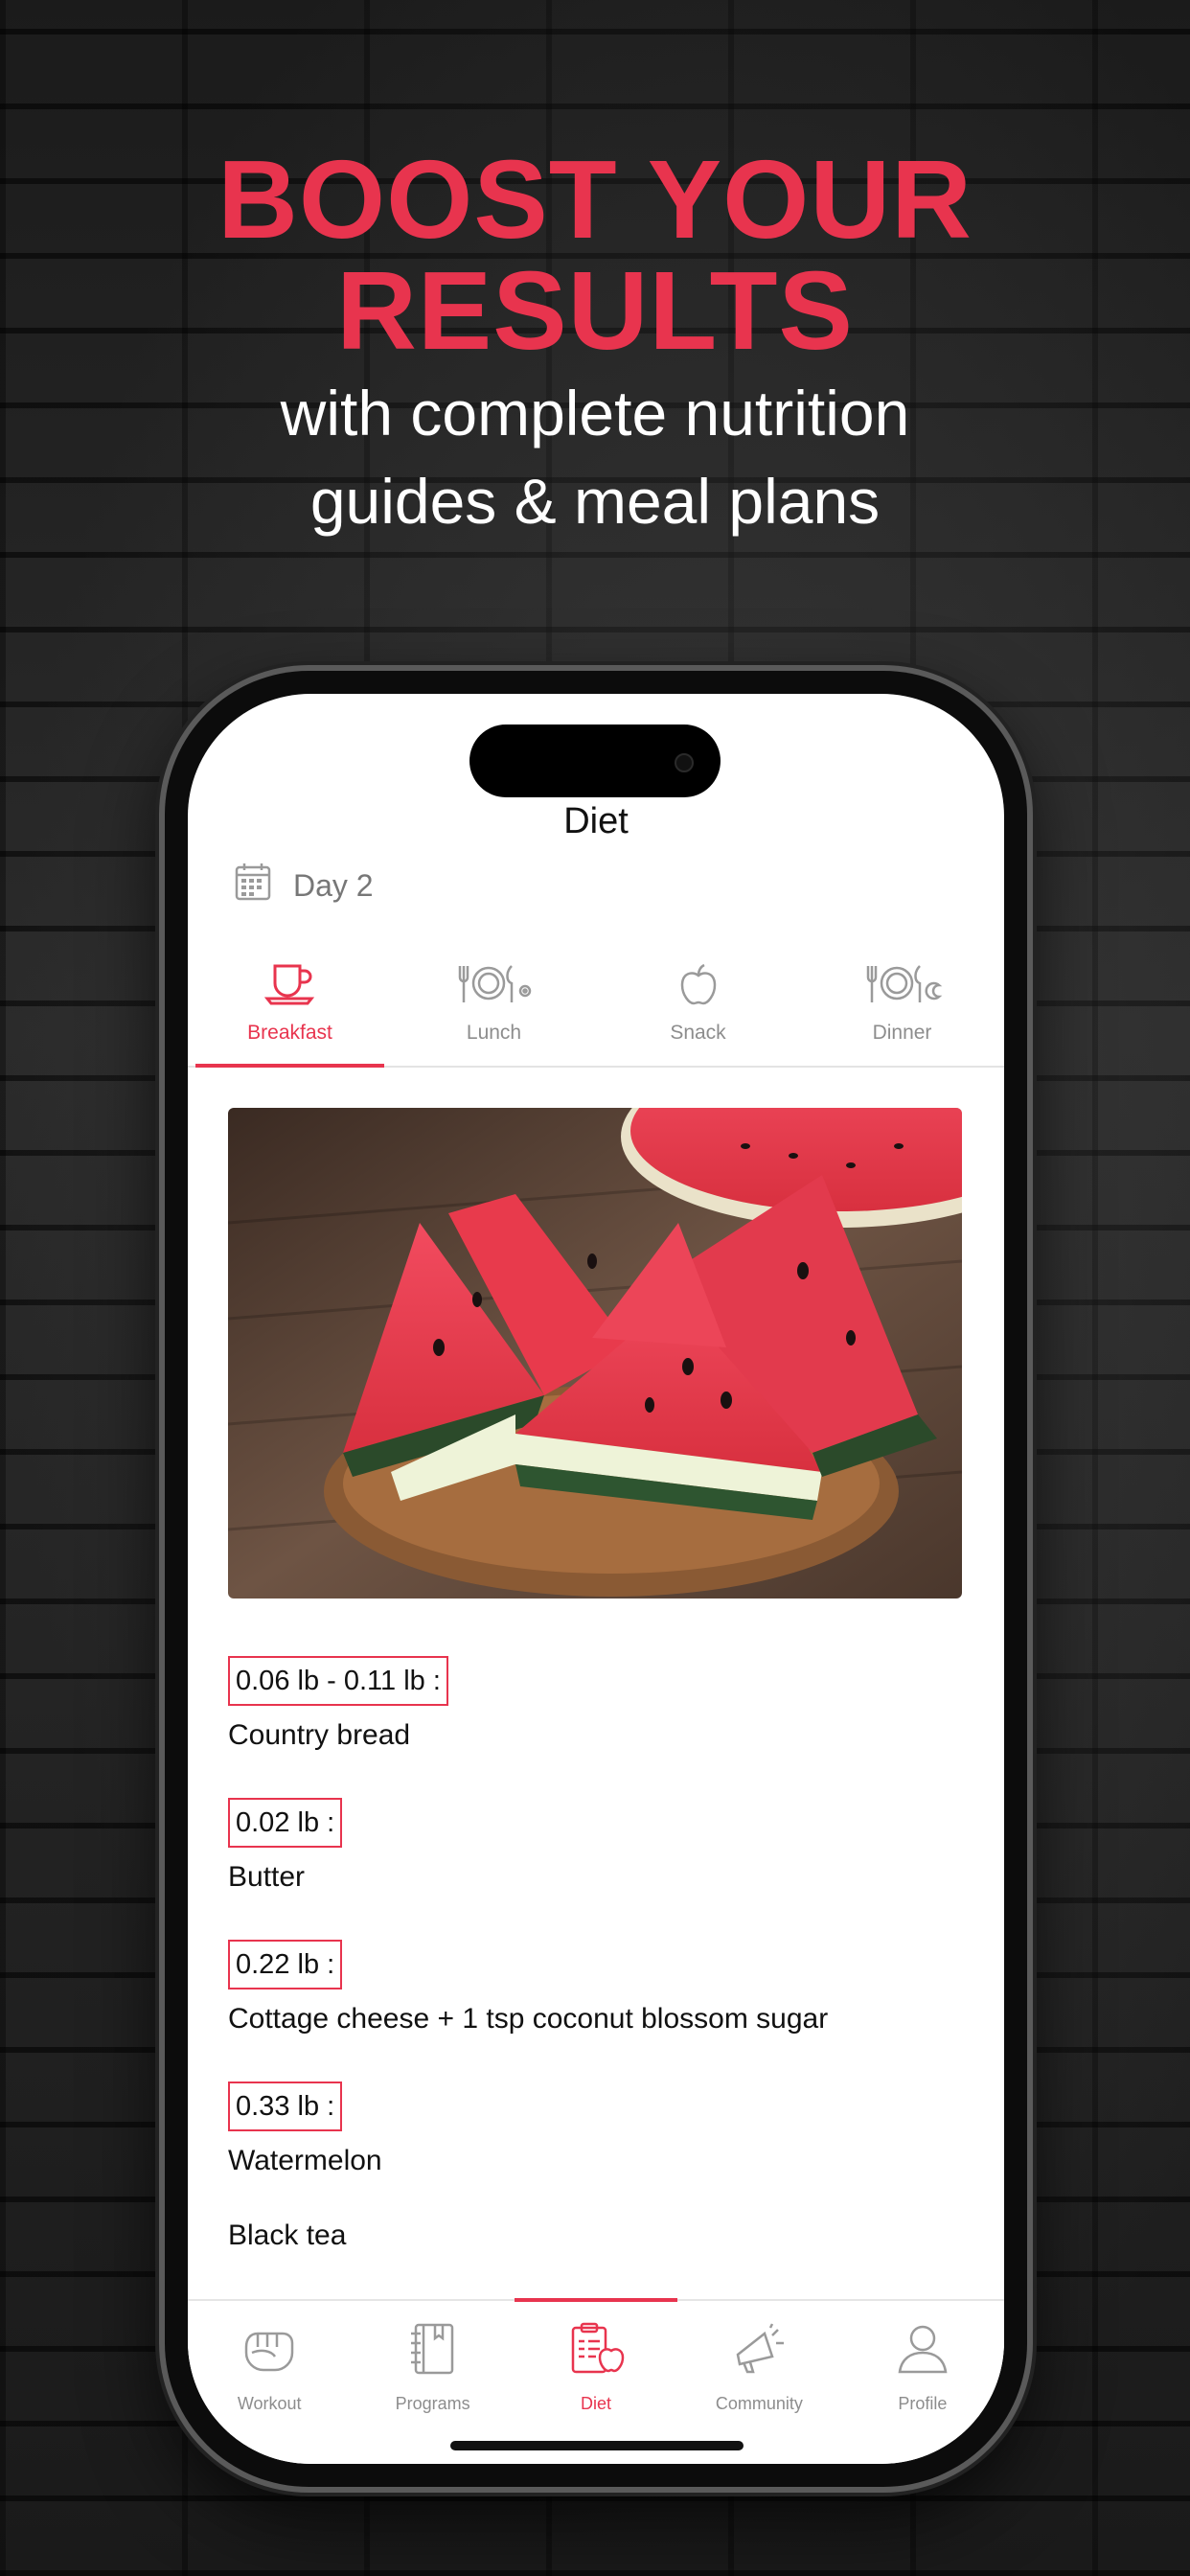 This screenshot has height=2576, width=1190. I want to click on day-selector: Day 2, so click(304, 885).